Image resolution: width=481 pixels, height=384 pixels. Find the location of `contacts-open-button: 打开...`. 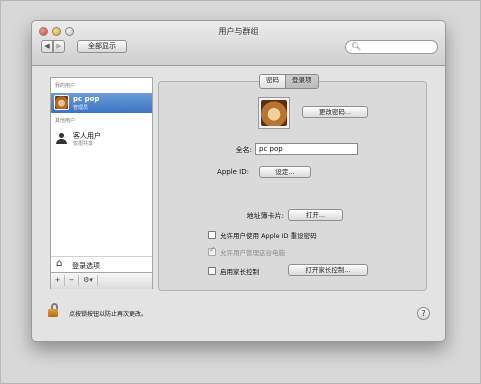

contacts-open-button: 打开... is located at coordinates (315, 215).